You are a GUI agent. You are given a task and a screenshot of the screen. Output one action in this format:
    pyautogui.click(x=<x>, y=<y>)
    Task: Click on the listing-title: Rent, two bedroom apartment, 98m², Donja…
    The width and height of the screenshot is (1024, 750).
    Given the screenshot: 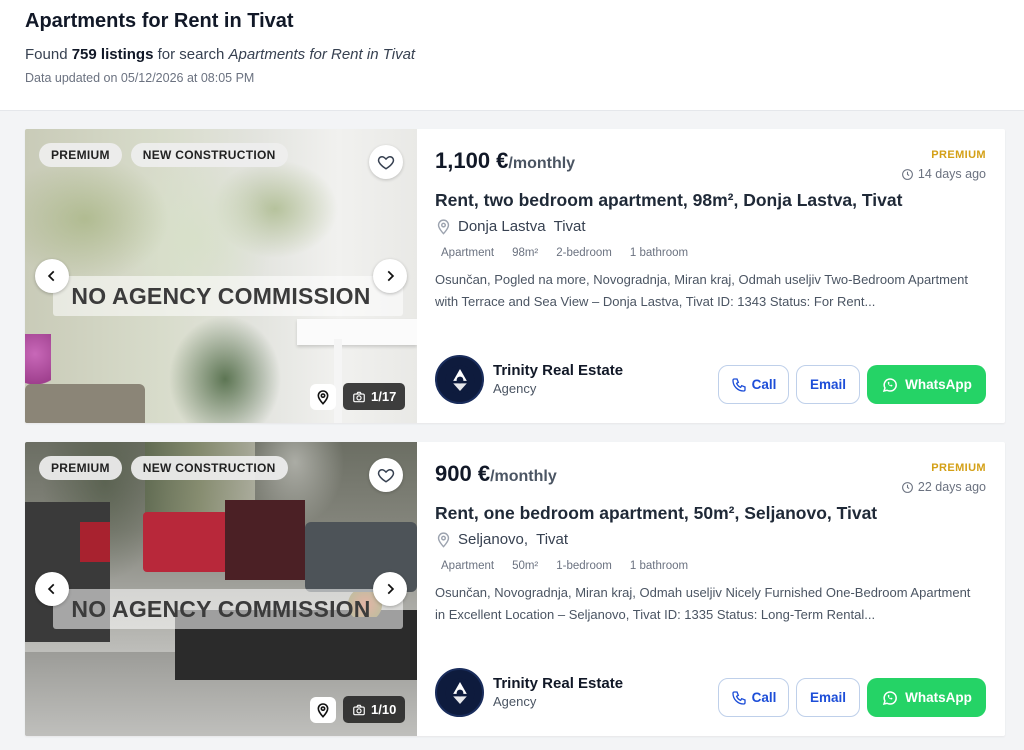 What is the action you would take?
    pyautogui.click(x=711, y=200)
    